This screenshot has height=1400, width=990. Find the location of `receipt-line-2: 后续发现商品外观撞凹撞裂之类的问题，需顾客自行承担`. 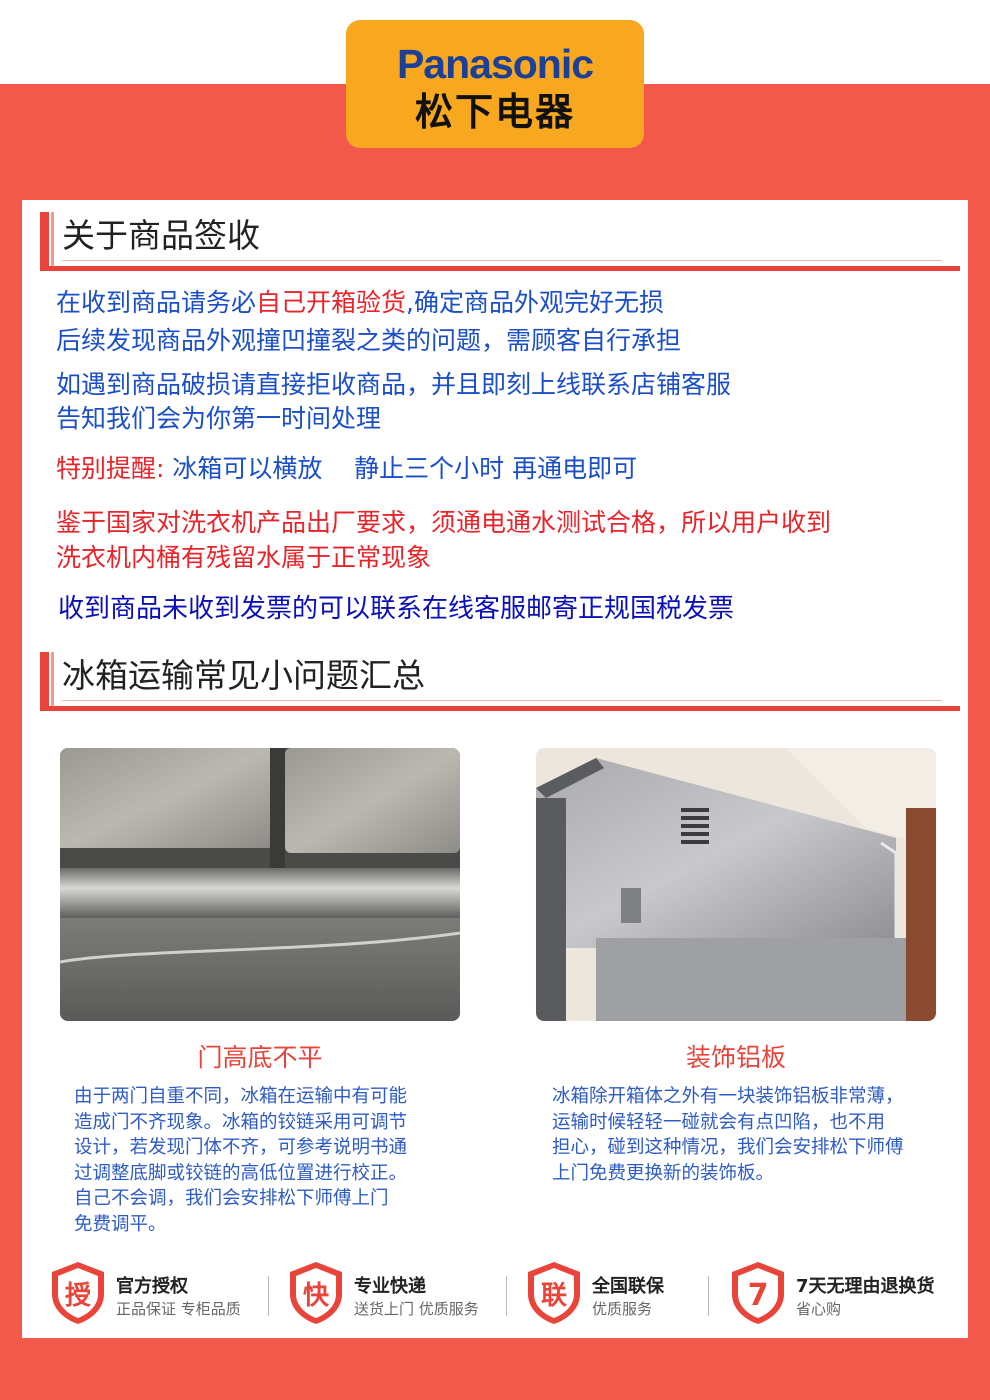

receipt-line-2: 后续发现商品外观撞凹撞裂之类的问题，需顾客自行承担 is located at coordinates (369, 340).